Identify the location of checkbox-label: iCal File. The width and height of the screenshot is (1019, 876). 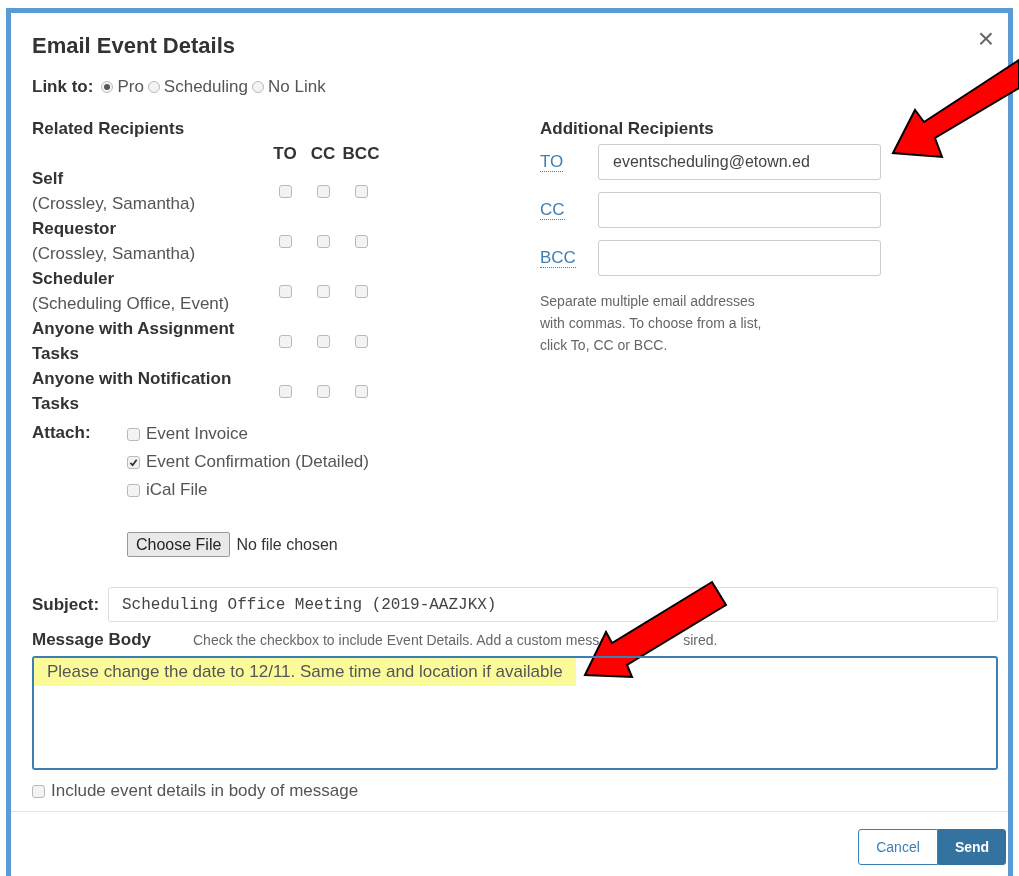
(177, 490).